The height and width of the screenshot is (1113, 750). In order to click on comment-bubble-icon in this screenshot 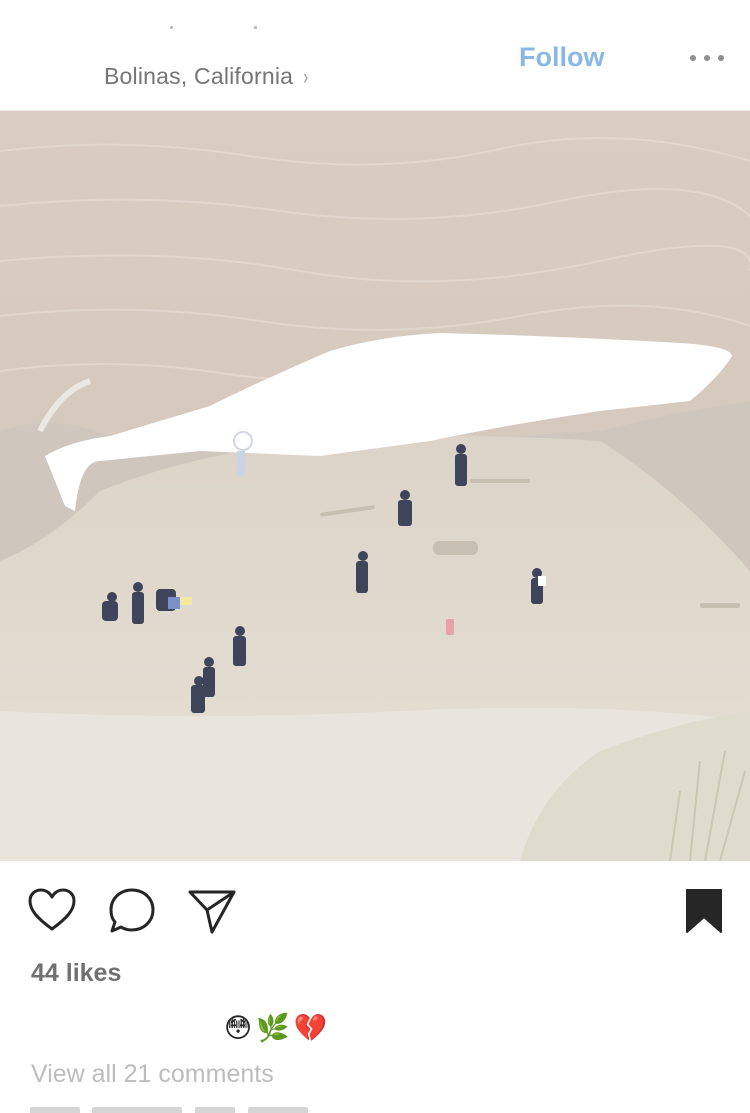, I will do `click(132, 911)`.